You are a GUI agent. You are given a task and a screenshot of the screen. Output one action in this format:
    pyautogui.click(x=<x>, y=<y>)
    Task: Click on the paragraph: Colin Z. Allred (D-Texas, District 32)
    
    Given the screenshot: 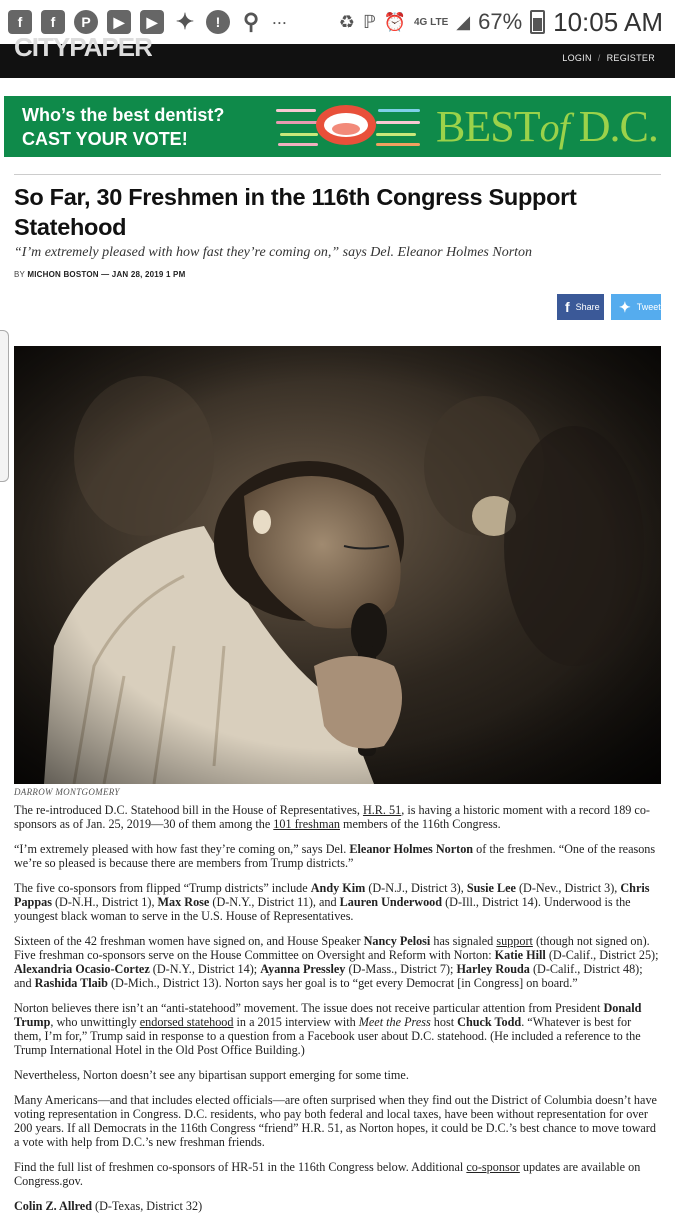 What is the action you would take?
    pyautogui.click(x=108, y=1206)
    